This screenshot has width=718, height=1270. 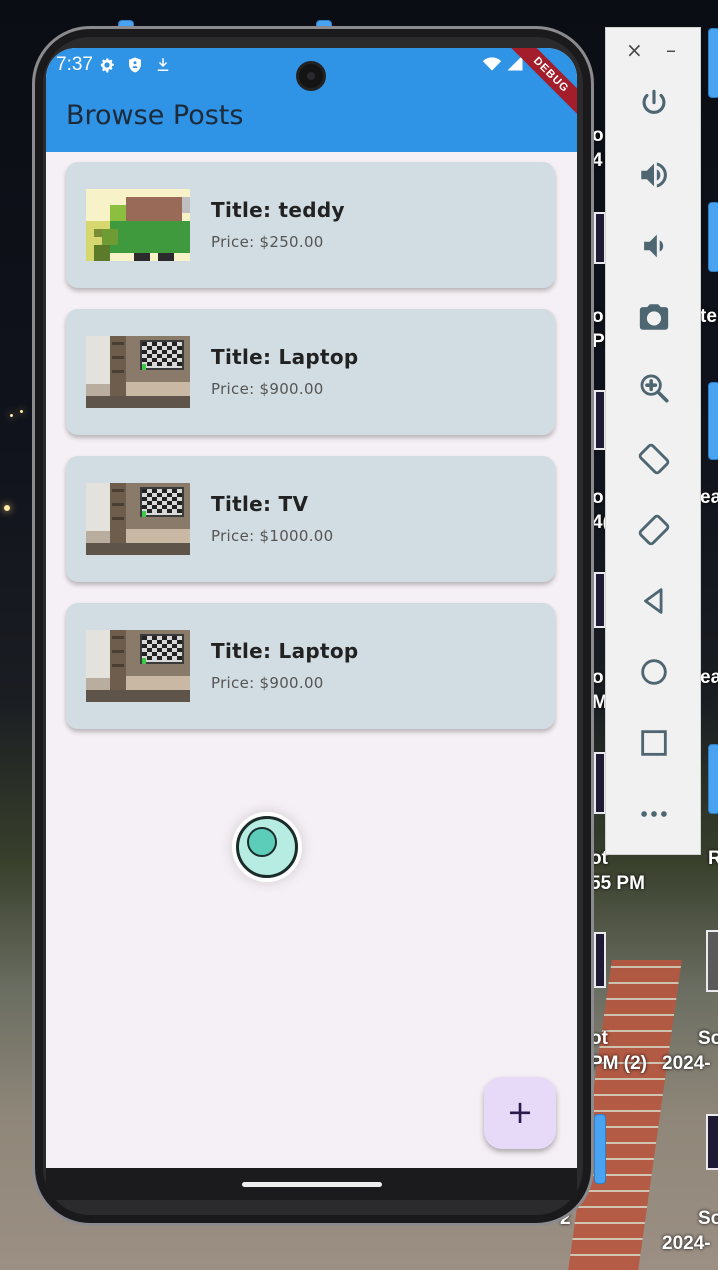 I want to click on download-icon, so click(x=163, y=65).